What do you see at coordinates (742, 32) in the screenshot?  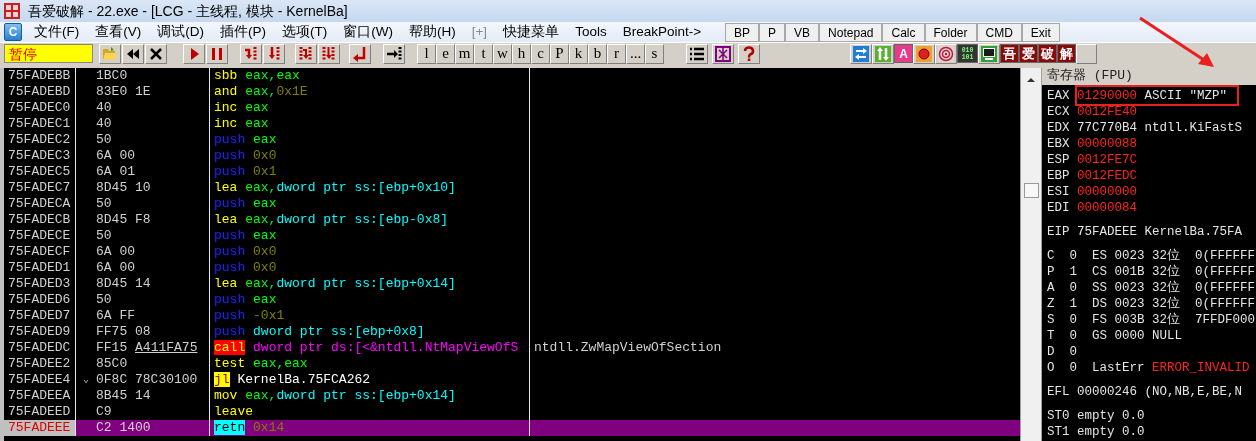 I see `quick-button: BP` at bounding box center [742, 32].